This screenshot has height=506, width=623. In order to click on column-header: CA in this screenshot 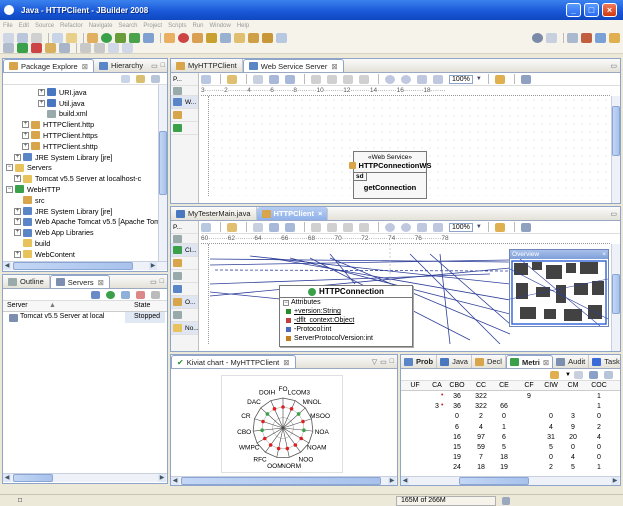, I will do `click(437, 385)`.